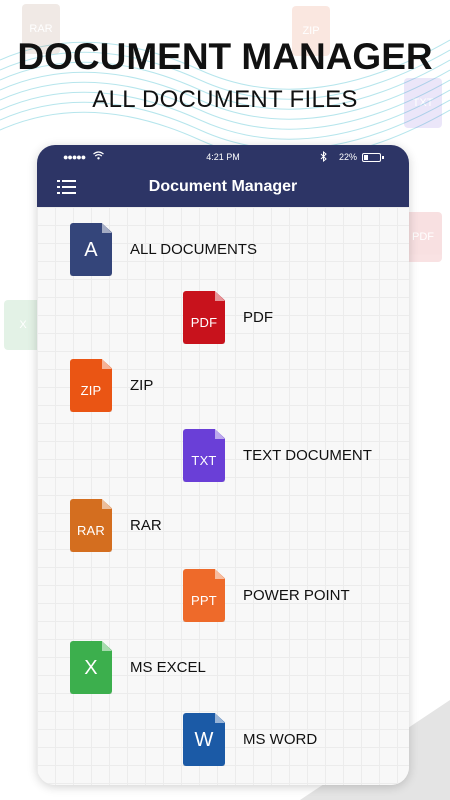 The height and width of the screenshot is (800, 450). Describe the element at coordinates (323, 157) in the screenshot. I see `bluetooth-icon` at that location.